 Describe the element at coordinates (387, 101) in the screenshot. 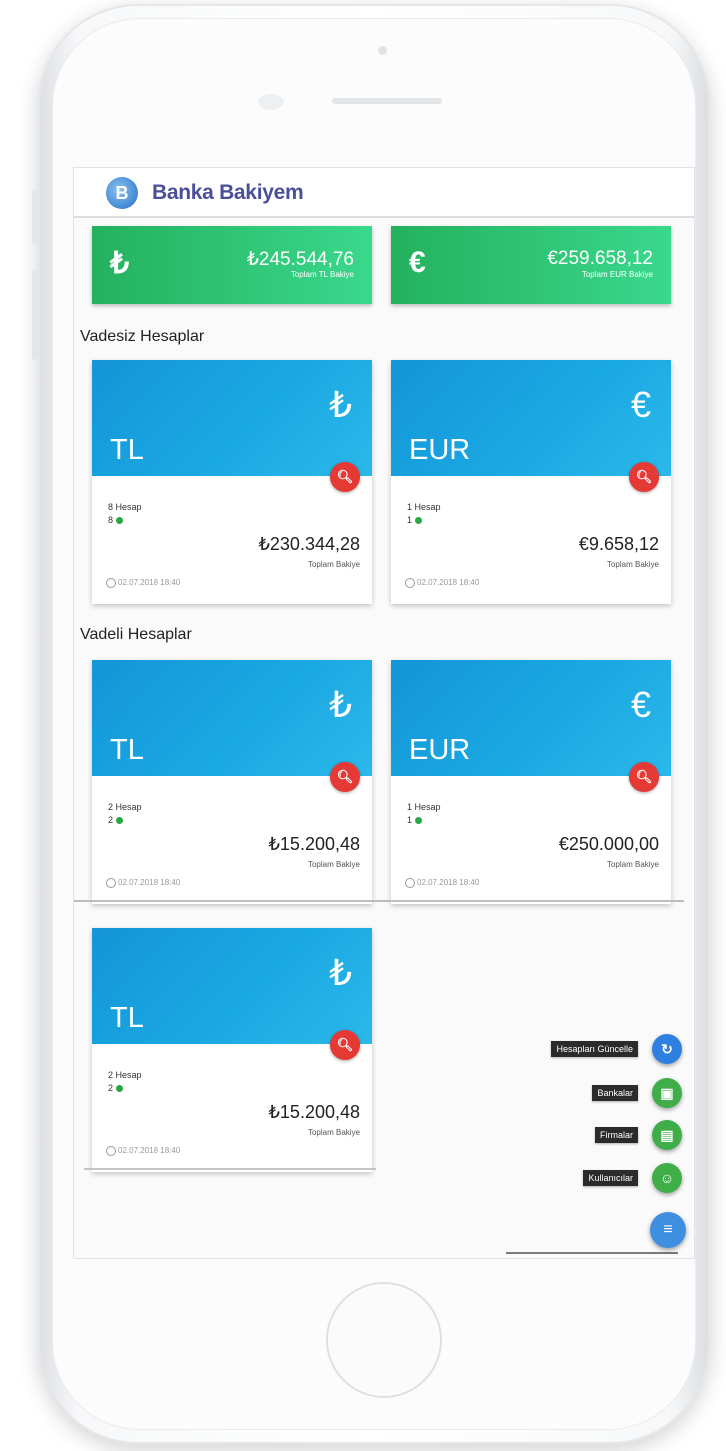

I see `phone-speaker` at that location.